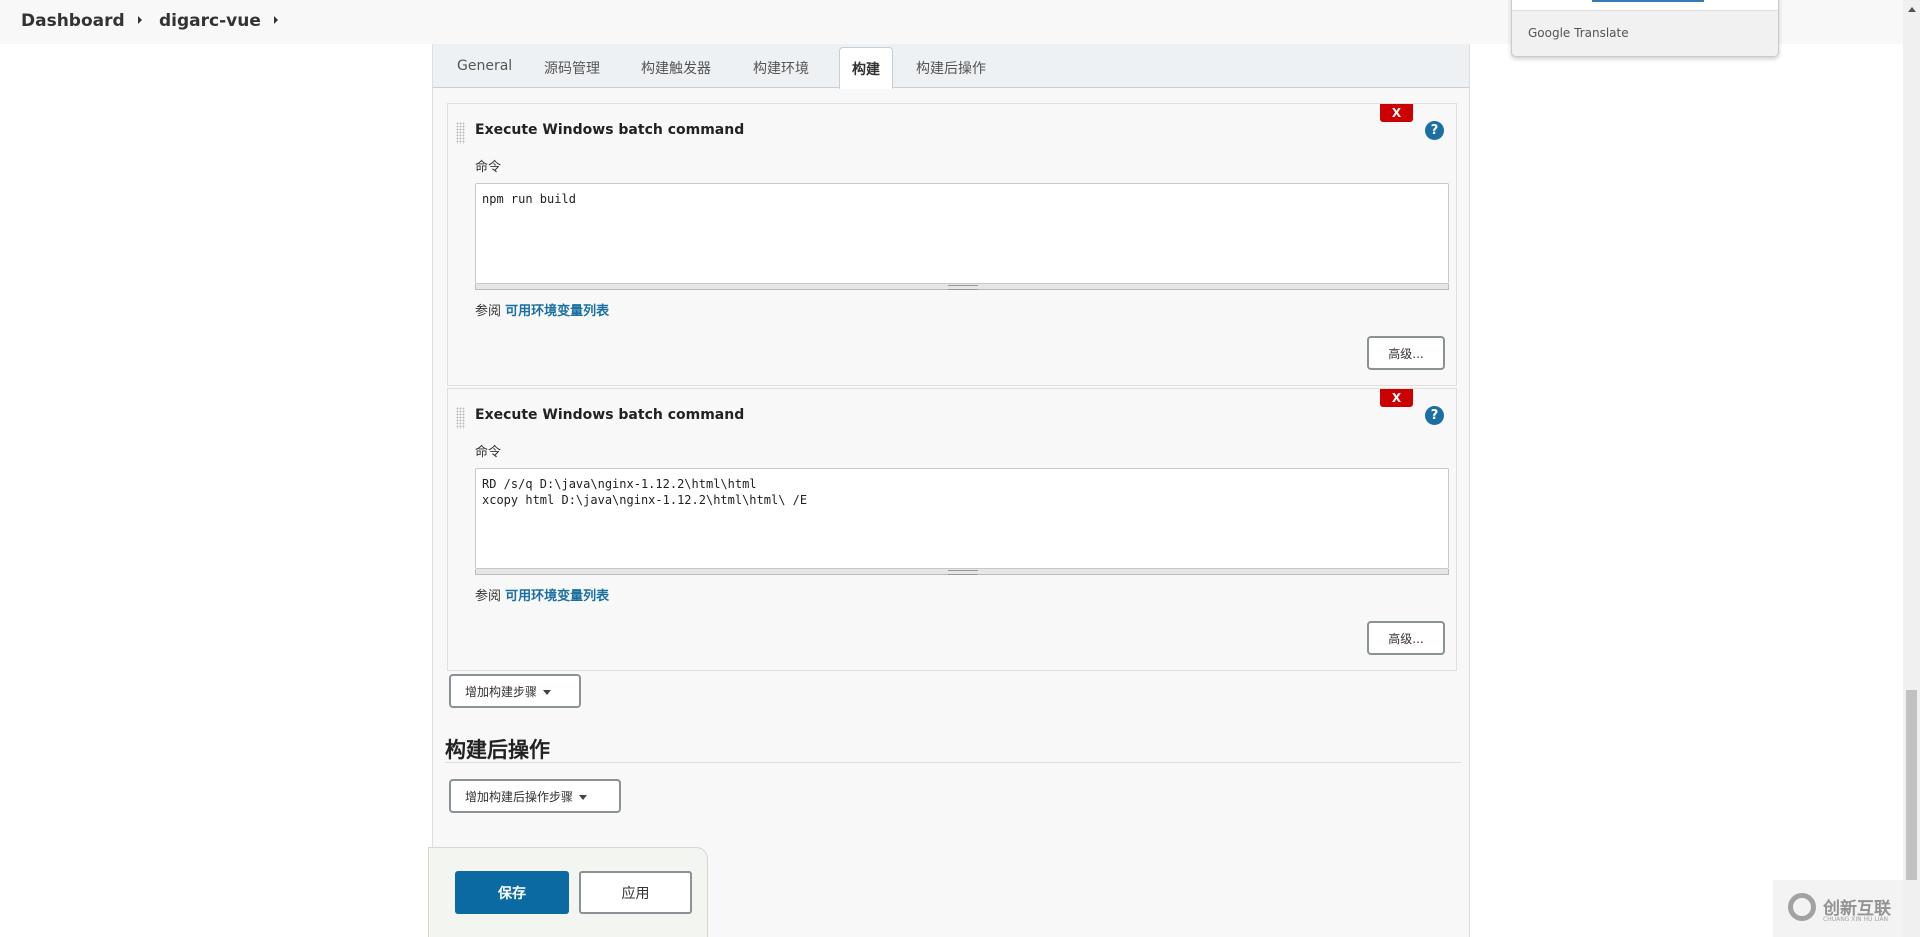 This screenshot has height=937, width=1920. I want to click on apply-button: 应用, so click(635, 892).